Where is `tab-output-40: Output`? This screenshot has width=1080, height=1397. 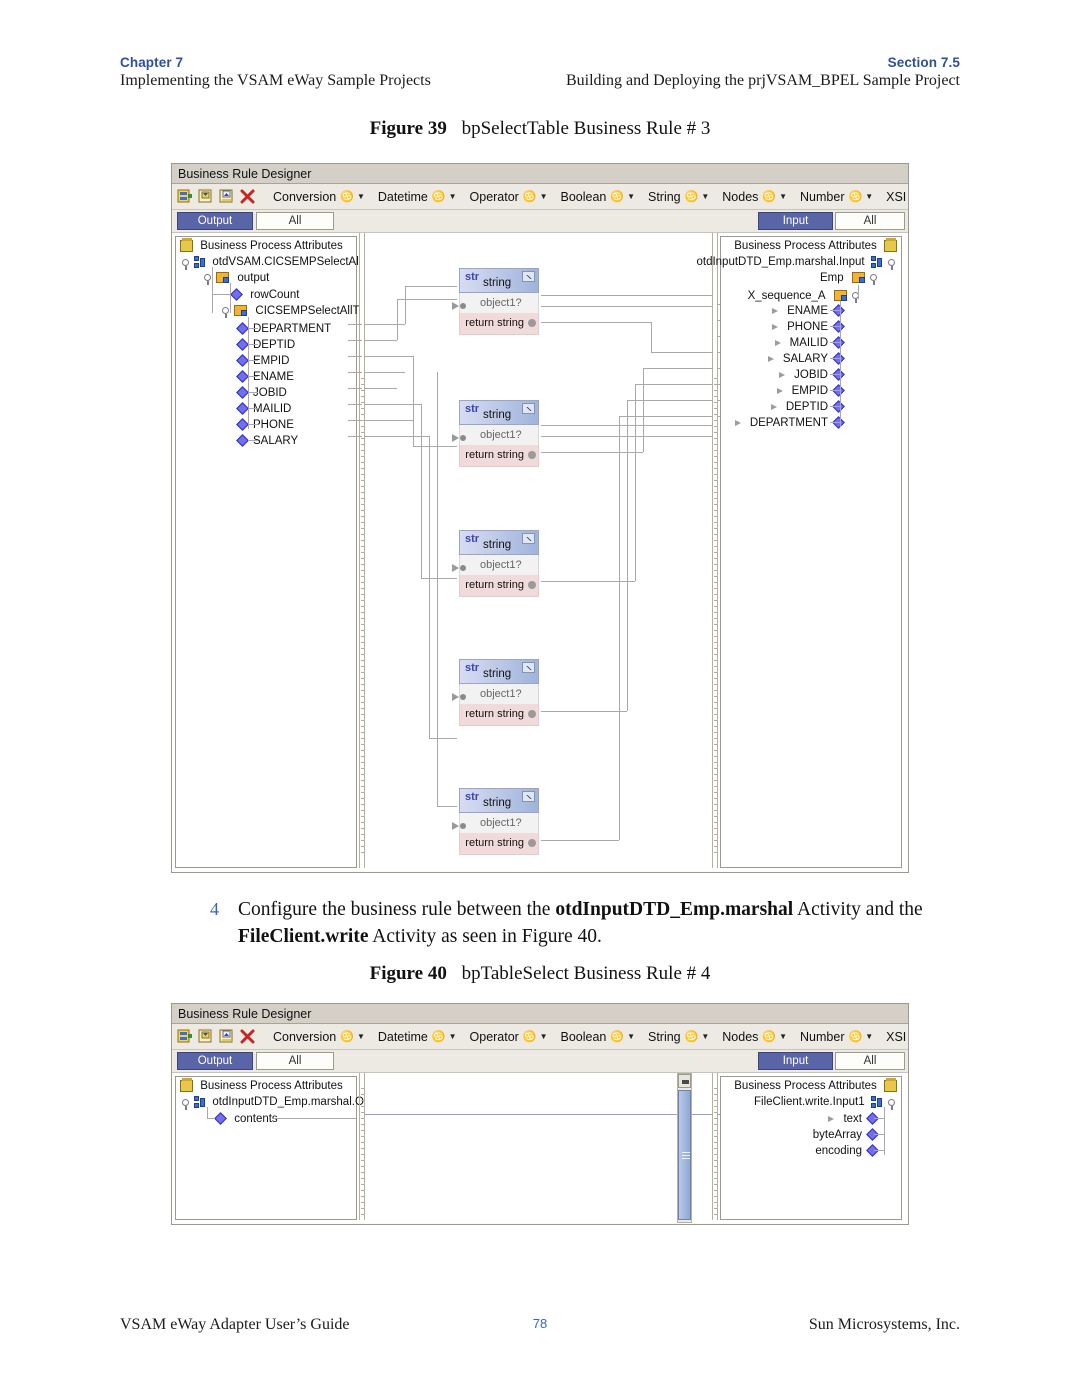 tab-output-40: Output is located at coordinates (215, 1061).